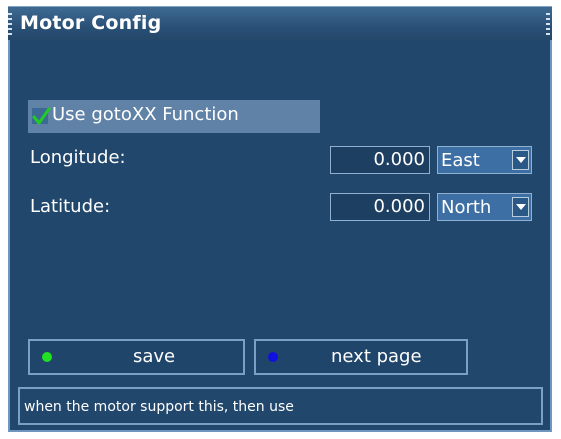 This screenshot has width=561, height=439. What do you see at coordinates (91, 23) in the screenshot?
I see `window-title: Motor Config` at bounding box center [91, 23].